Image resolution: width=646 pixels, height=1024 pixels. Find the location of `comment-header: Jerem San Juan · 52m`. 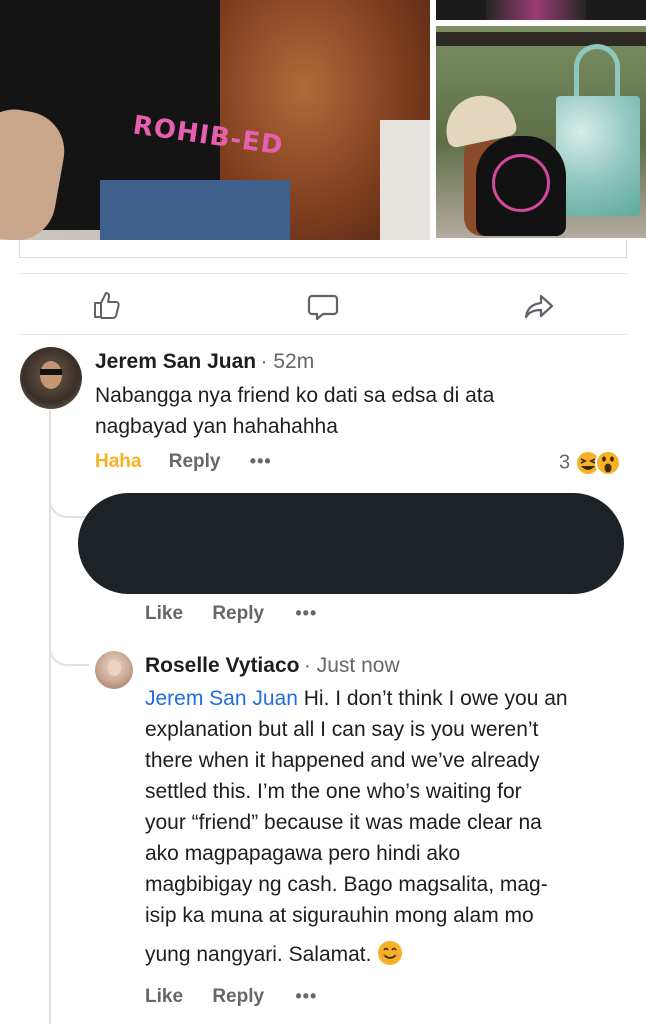

comment-header: Jerem San Juan · 52m is located at coordinates (204, 362).